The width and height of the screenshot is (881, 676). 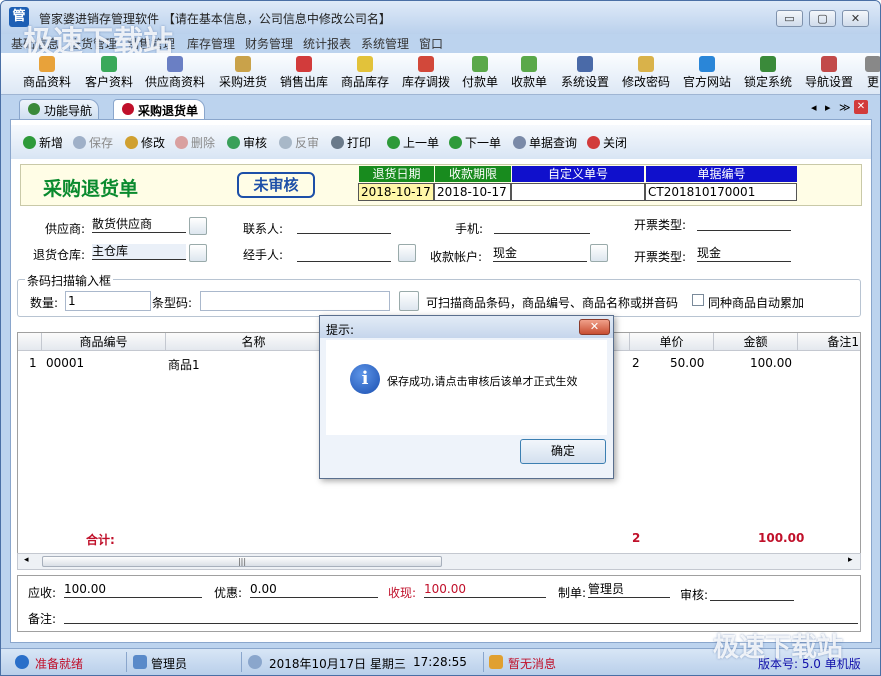 I want to click on menu-system: 系统管理, so click(x=385, y=43).